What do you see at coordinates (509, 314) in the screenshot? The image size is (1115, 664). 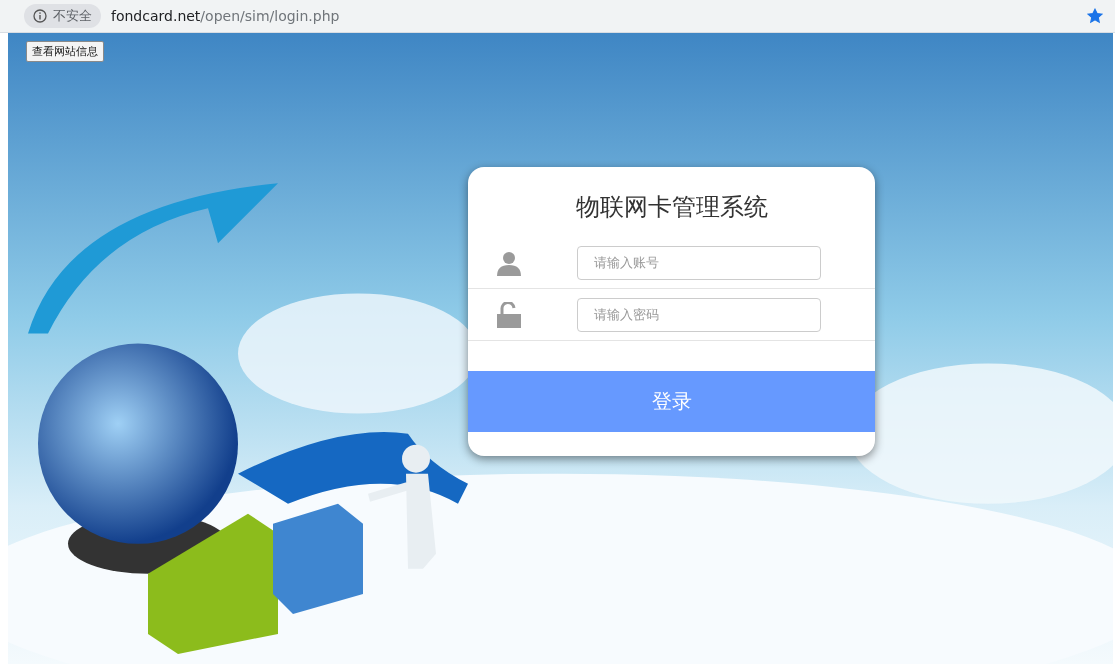 I see `unlocked-padlock-icon` at bounding box center [509, 314].